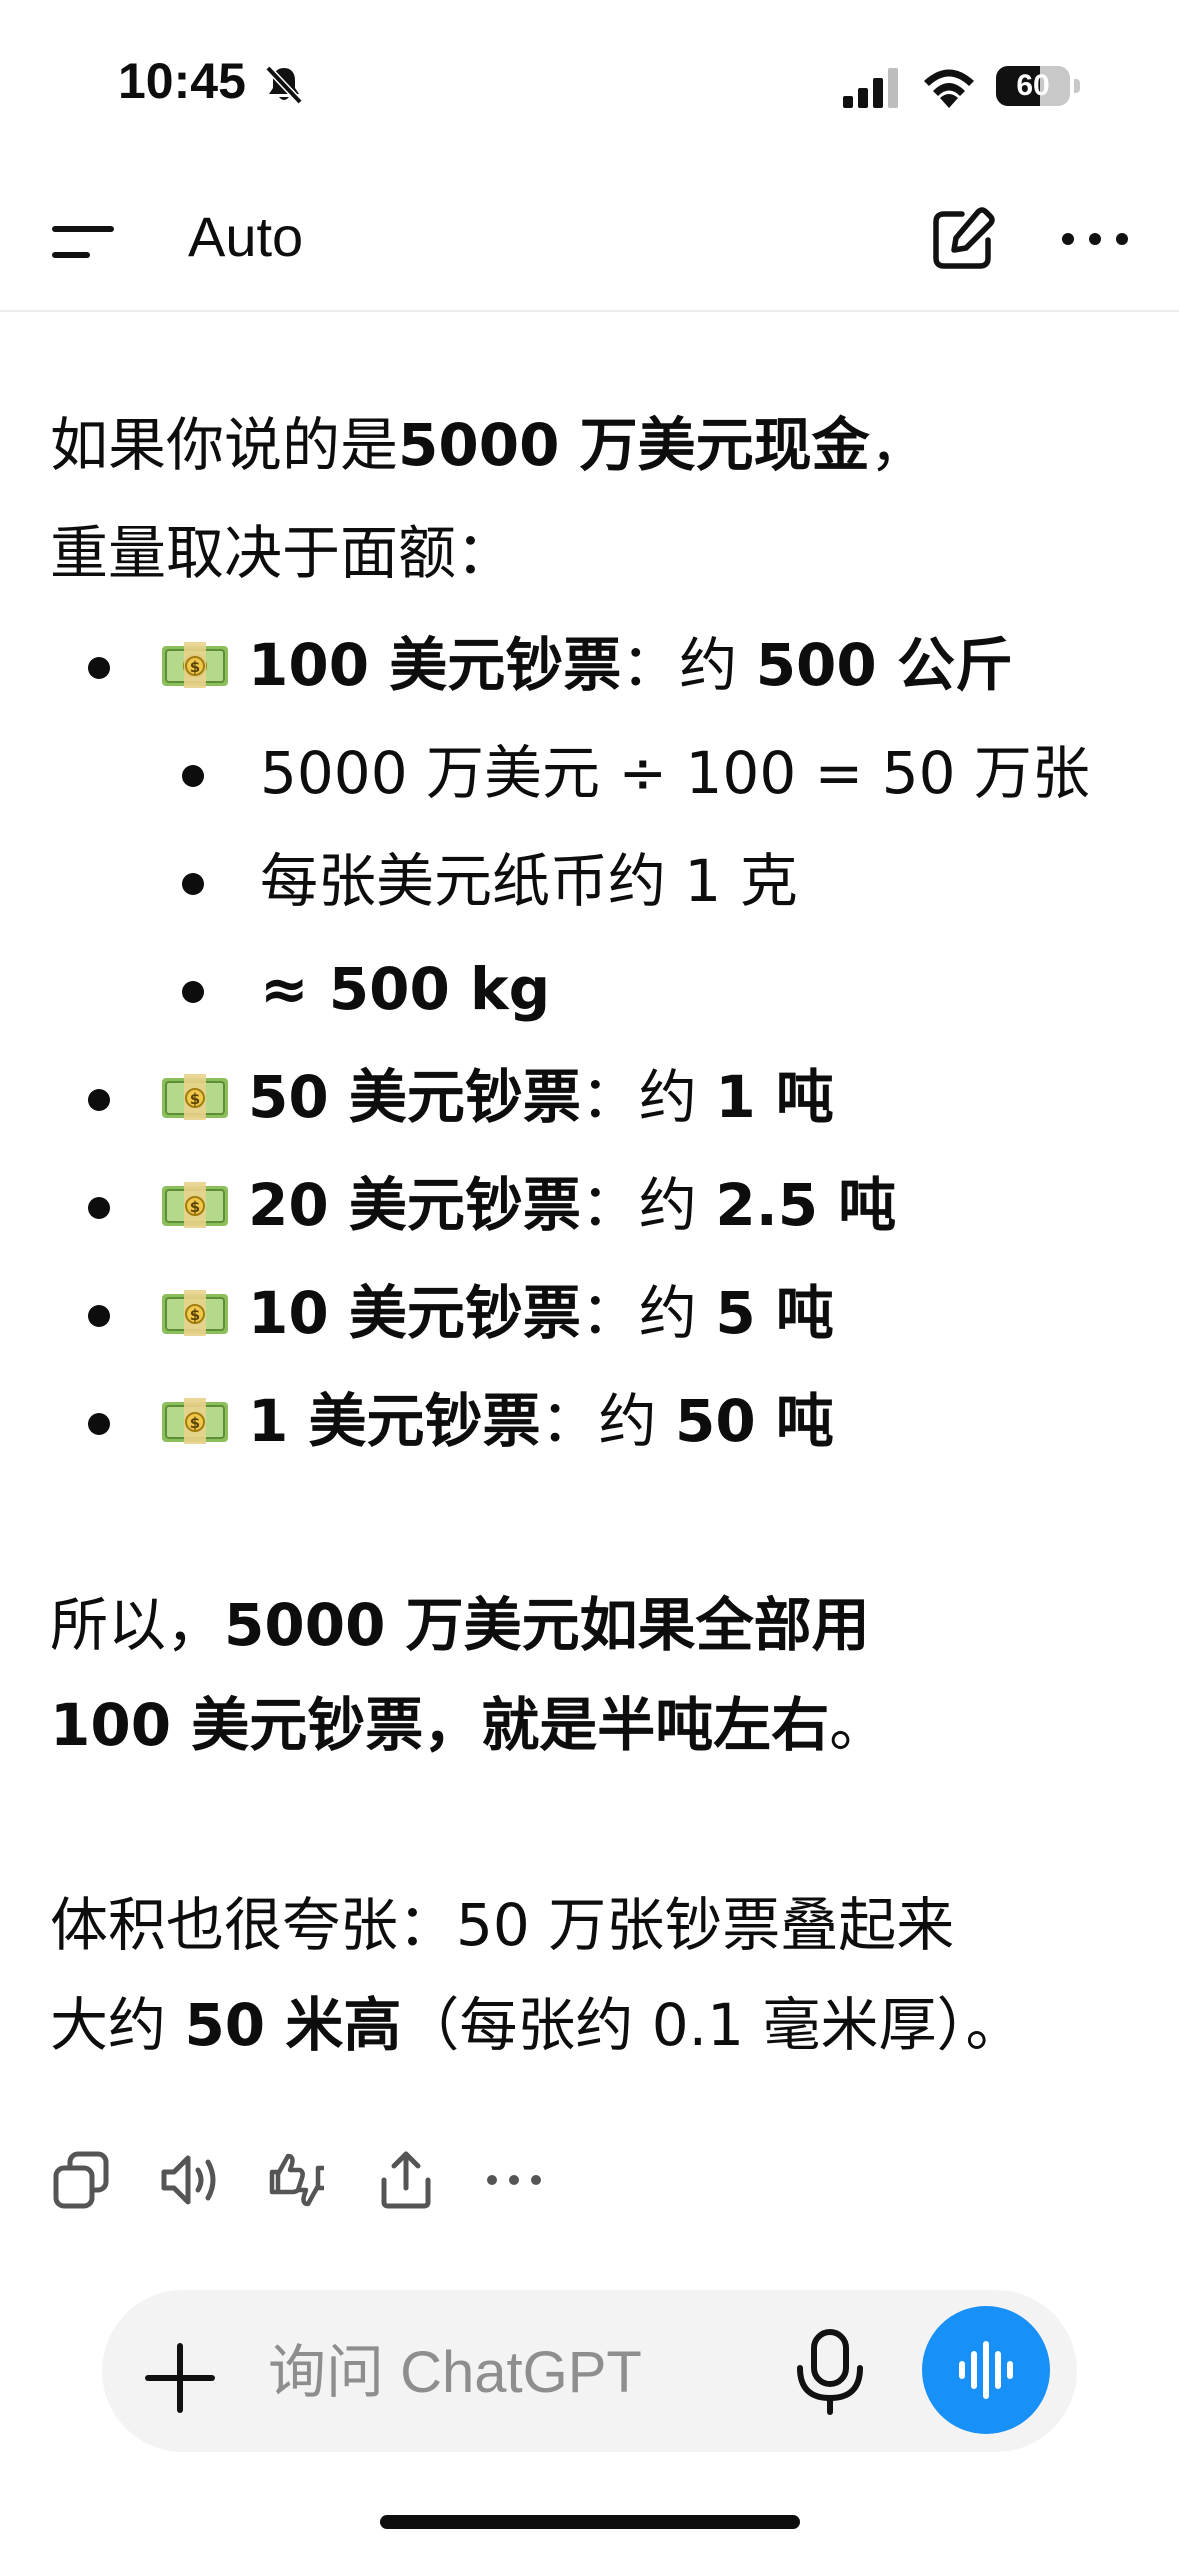 This screenshot has width=1179, height=2556. What do you see at coordinates (460, 1625) in the screenshot?
I see `summary-line-1: 所以，5000 万美元如果全部用` at bounding box center [460, 1625].